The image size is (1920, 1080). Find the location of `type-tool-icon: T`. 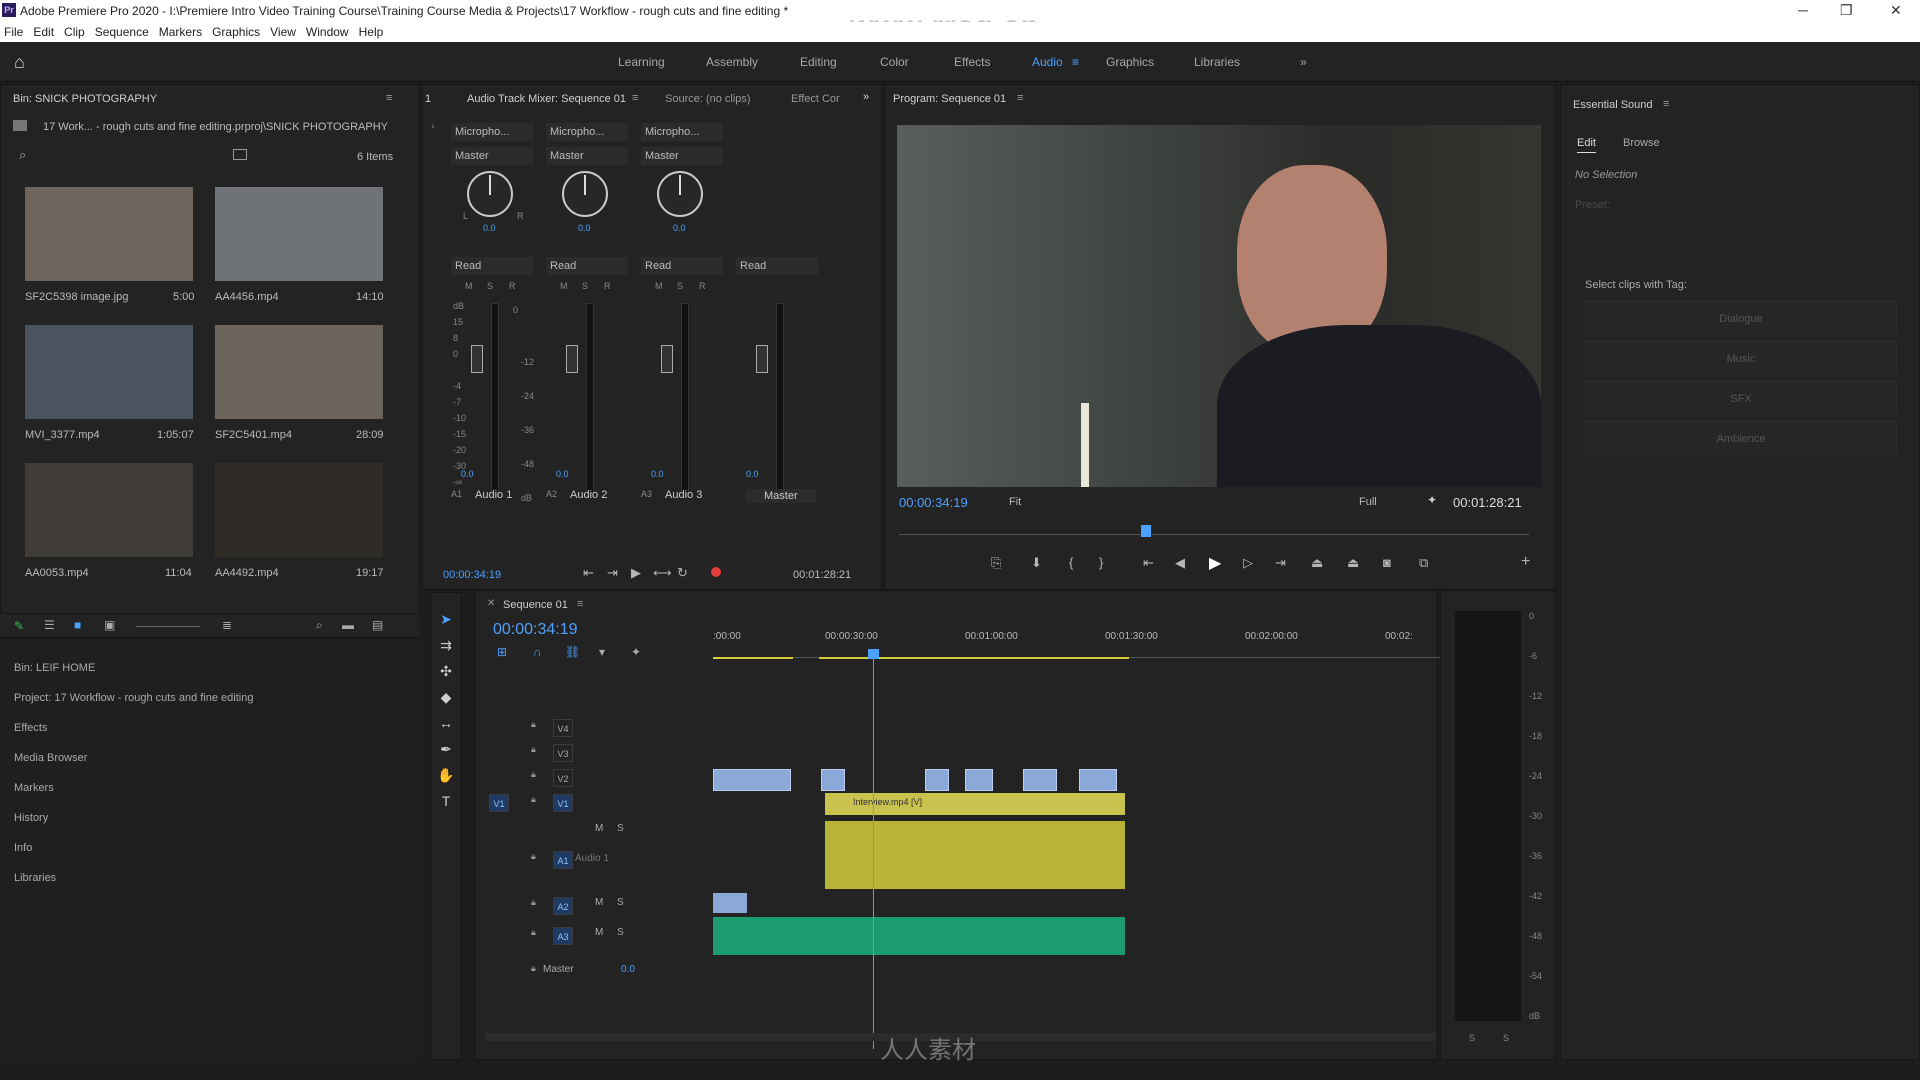

type-tool-icon: T is located at coordinates (446, 801).